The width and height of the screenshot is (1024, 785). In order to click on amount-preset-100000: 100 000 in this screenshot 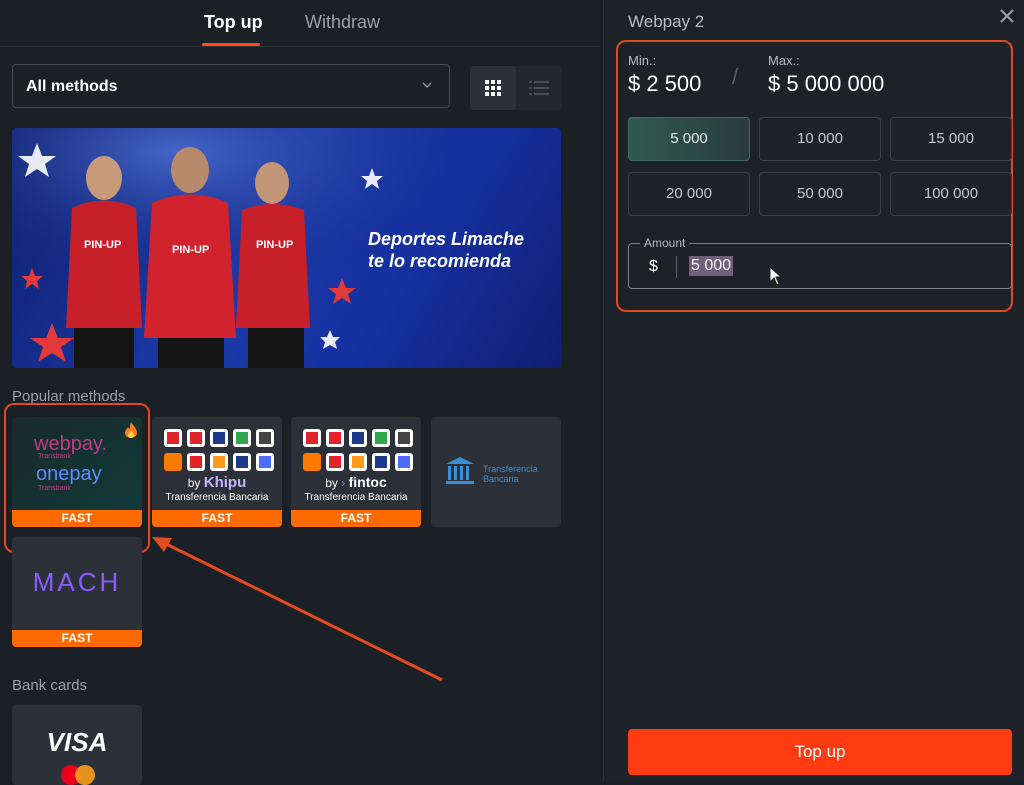, I will do `click(951, 194)`.